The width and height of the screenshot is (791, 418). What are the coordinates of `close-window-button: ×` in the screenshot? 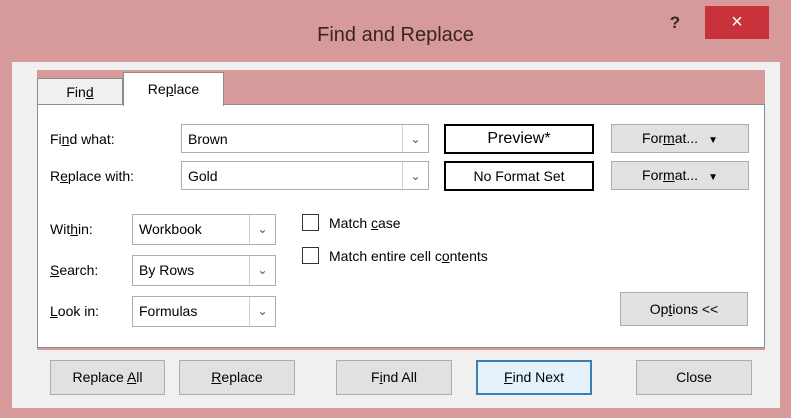 It's located at (737, 22).